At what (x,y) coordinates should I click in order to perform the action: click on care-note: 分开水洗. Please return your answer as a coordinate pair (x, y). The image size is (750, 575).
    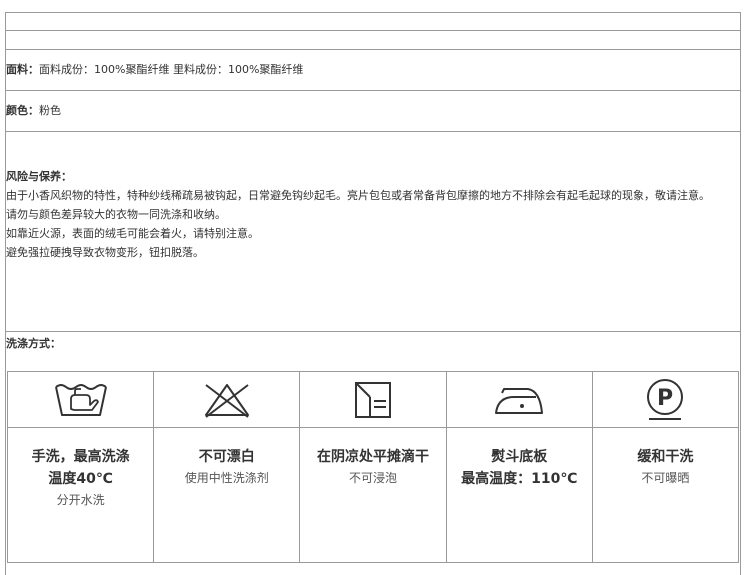
    Looking at the image, I should click on (80, 500).